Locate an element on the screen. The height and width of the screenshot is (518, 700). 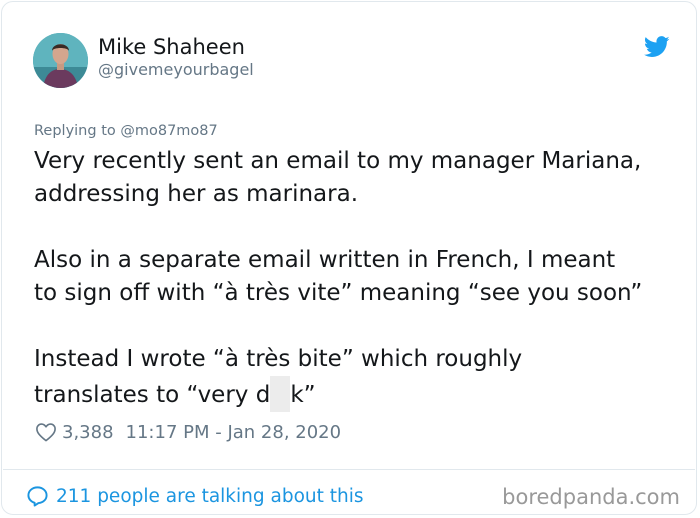
avatar is located at coordinates (60, 60).